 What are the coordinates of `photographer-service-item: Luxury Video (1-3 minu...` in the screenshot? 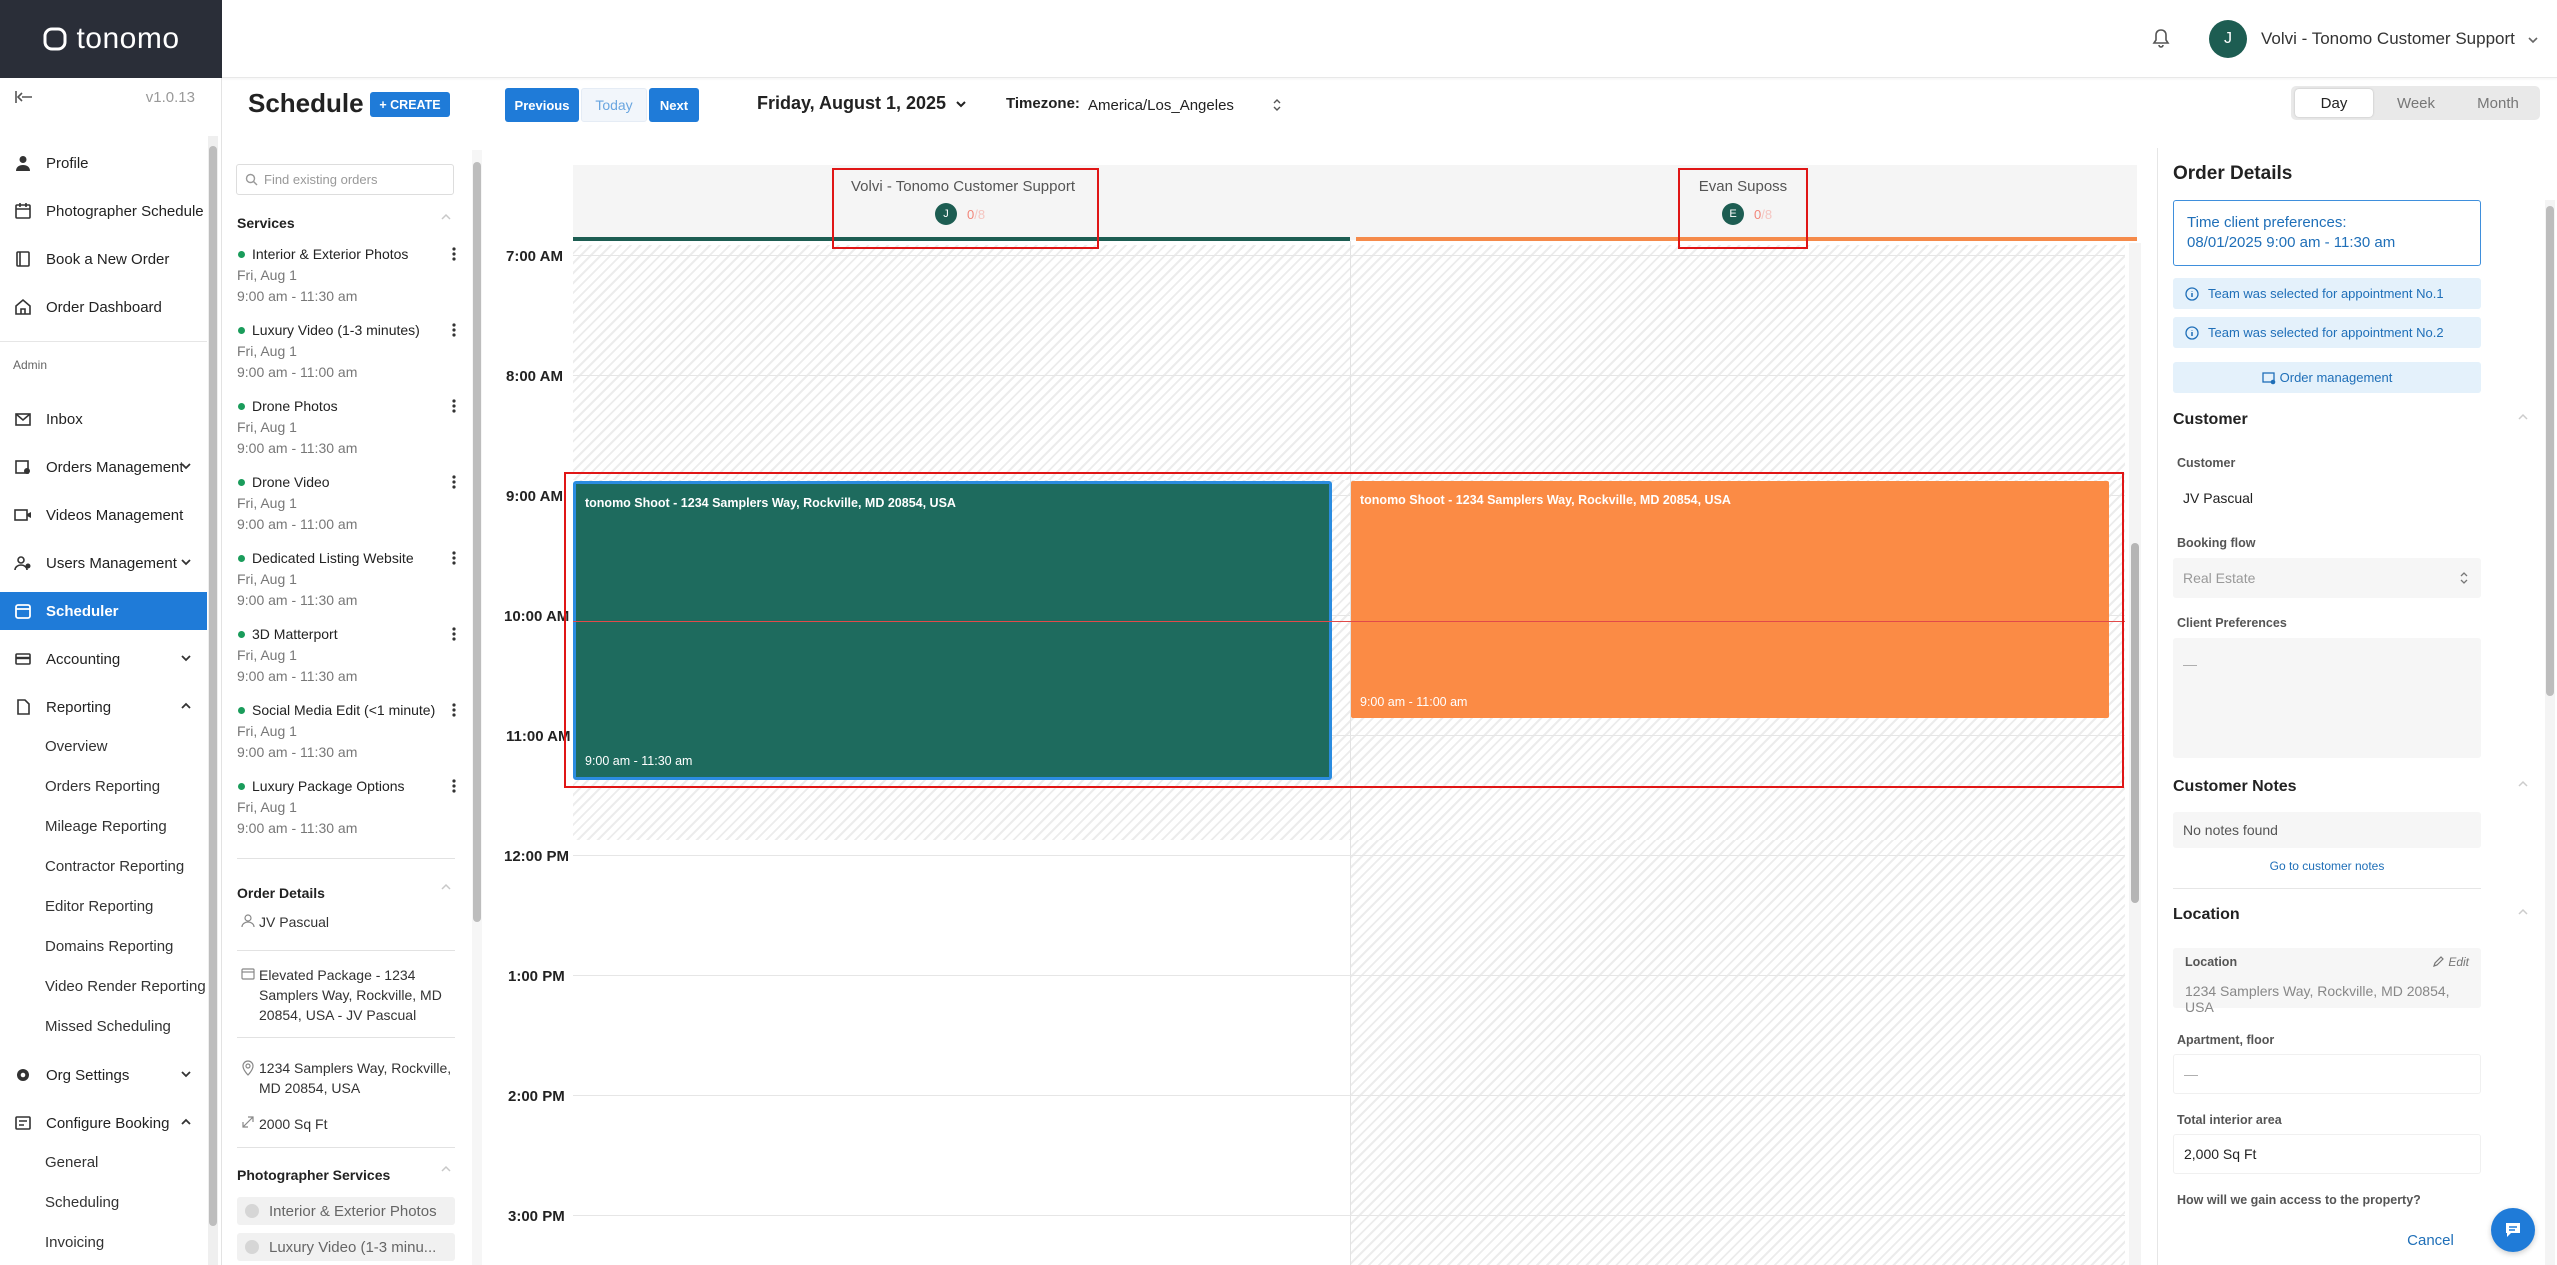 It's located at (346, 1247).